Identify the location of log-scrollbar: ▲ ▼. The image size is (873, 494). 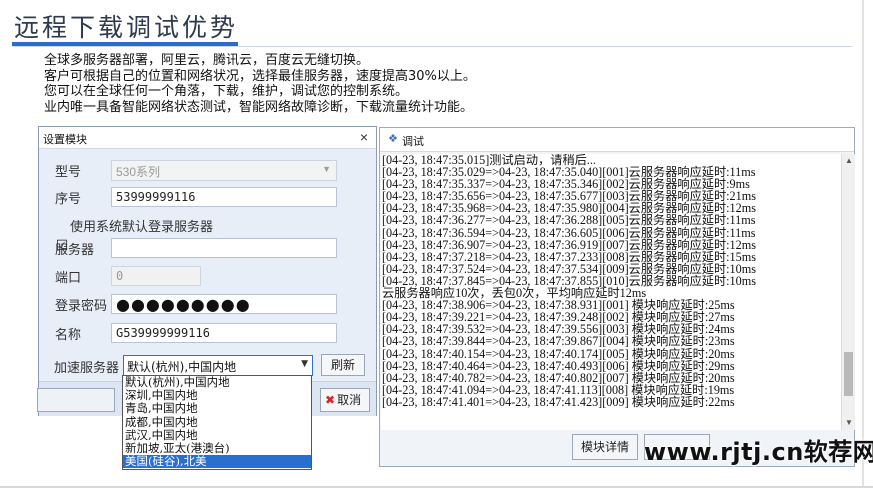
(848, 292).